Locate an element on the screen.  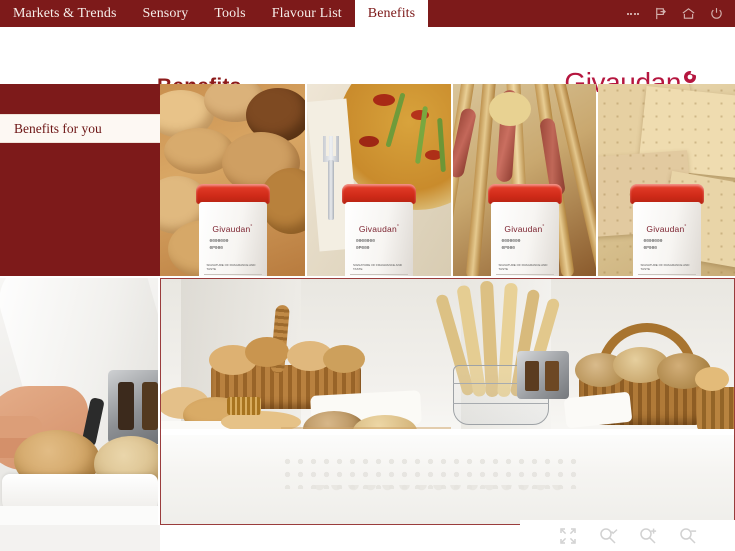
zoom-out-button is located at coordinates (688, 536).